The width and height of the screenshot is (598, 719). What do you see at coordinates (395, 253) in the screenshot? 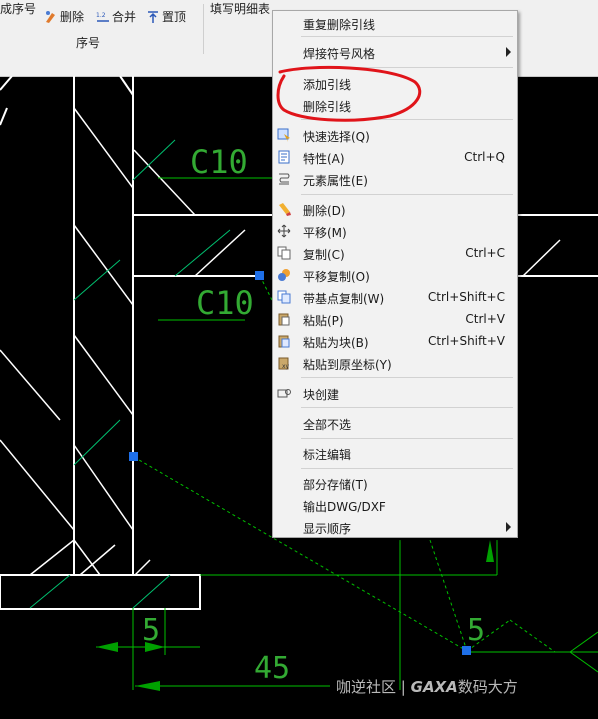
I see `menu-item-copy: 复制(C) Ctrl+C` at bounding box center [395, 253].